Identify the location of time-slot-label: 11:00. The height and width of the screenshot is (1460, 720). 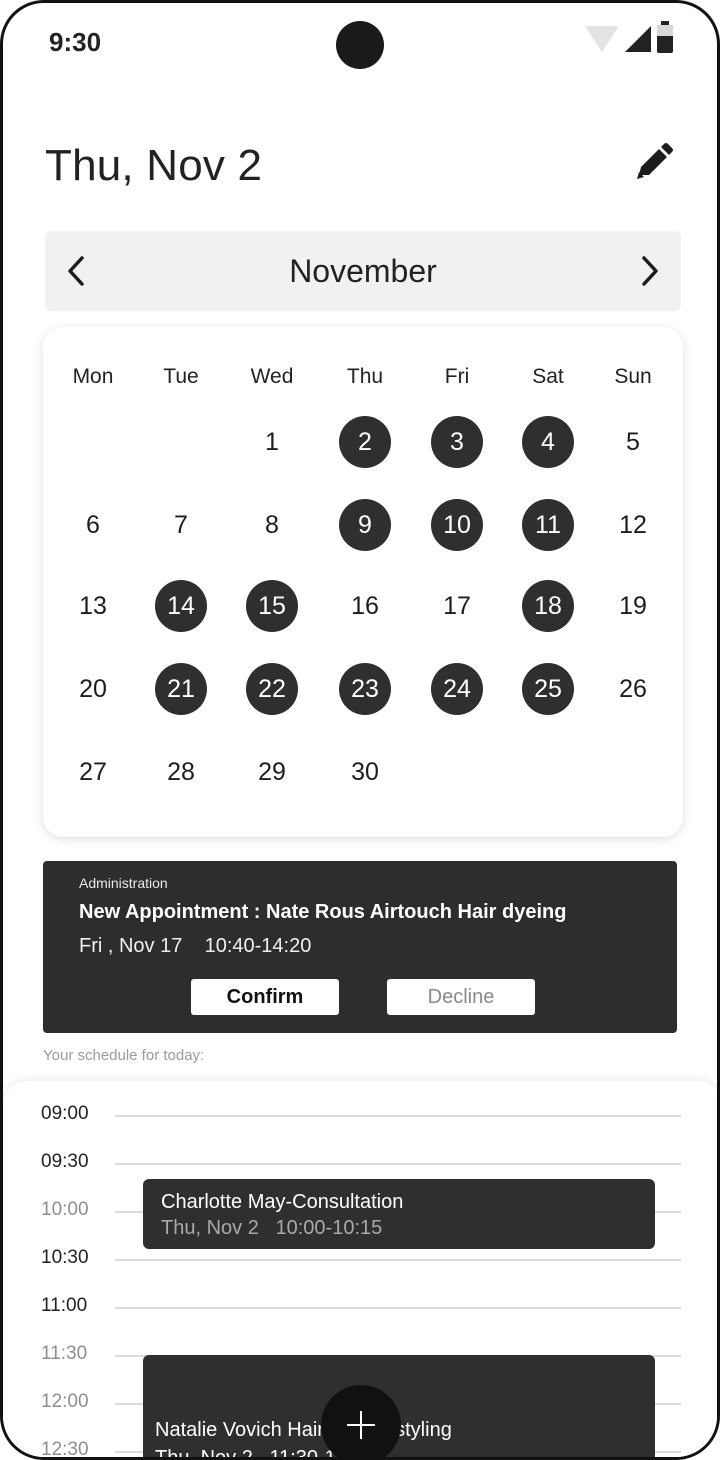
(64, 1305).